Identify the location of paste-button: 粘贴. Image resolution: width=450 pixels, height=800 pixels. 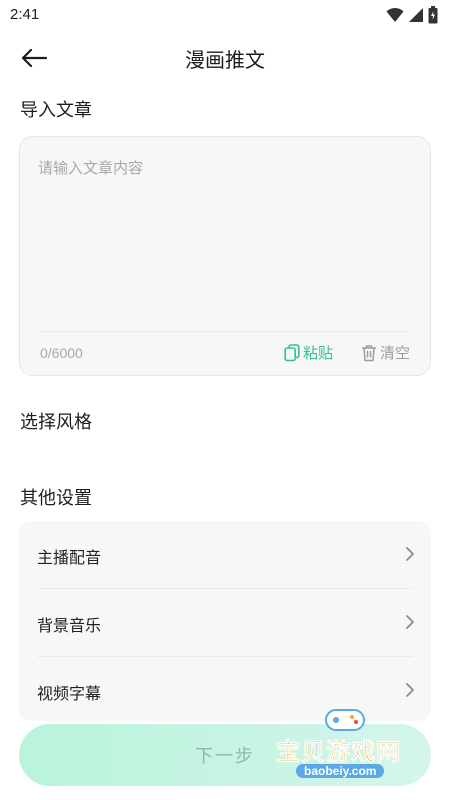
(308, 352).